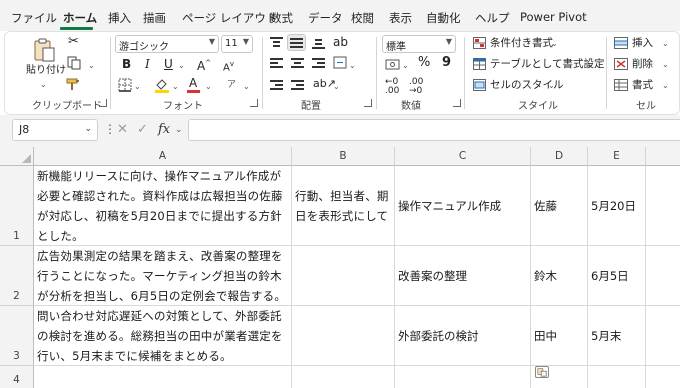  Describe the element at coordinates (125, 85) in the screenshot. I see `borders-icon` at that location.